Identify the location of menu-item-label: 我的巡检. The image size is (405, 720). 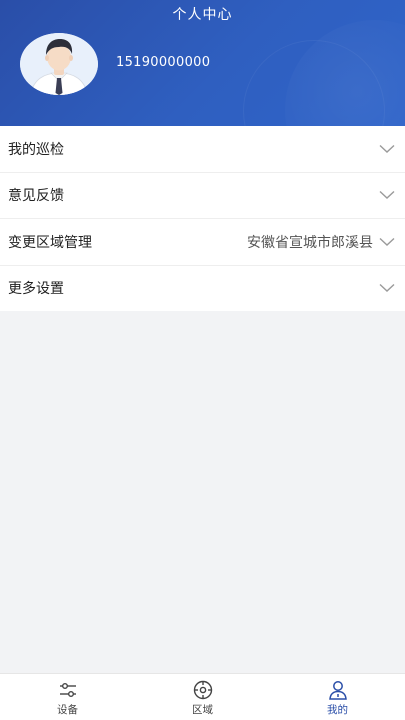
(36, 149).